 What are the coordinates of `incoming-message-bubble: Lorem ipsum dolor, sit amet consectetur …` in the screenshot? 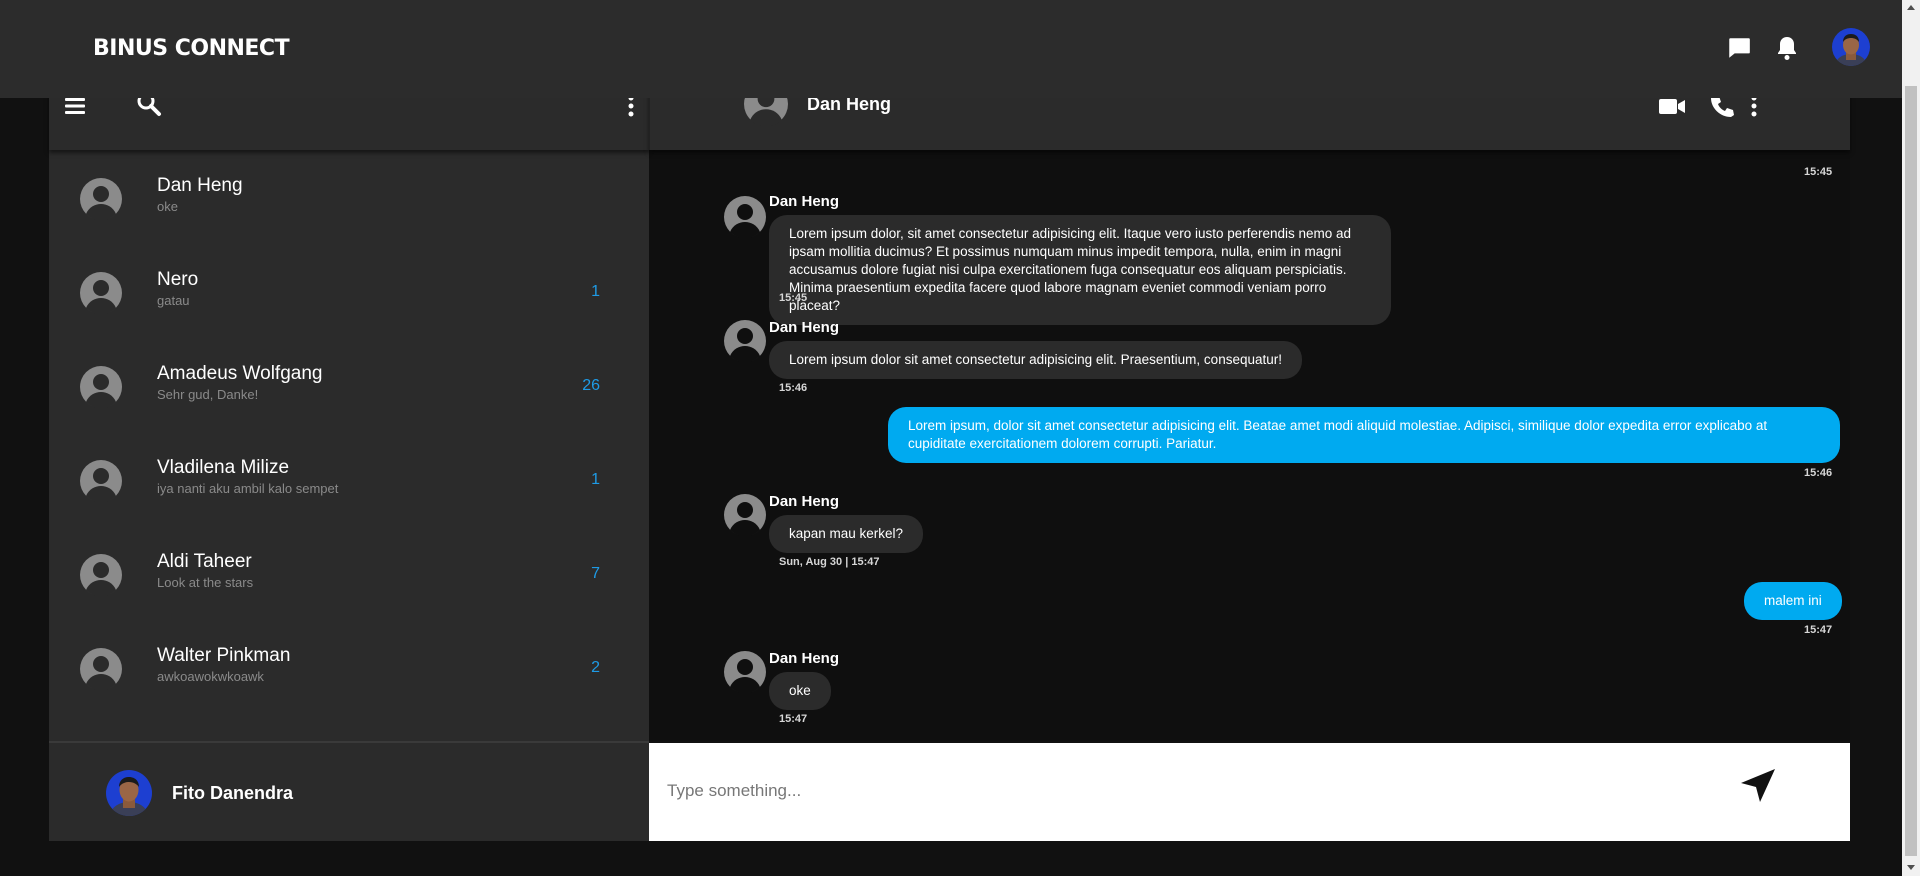 It's located at (1080, 270).